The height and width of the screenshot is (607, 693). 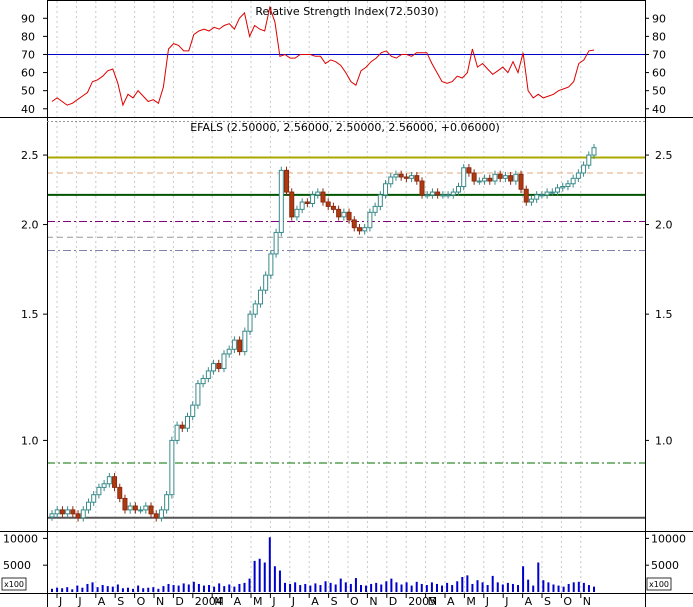 What do you see at coordinates (343, 562) in the screenshot?
I see `volume-panel: 10000 10000 5000 5000 x100 x100` at bounding box center [343, 562].